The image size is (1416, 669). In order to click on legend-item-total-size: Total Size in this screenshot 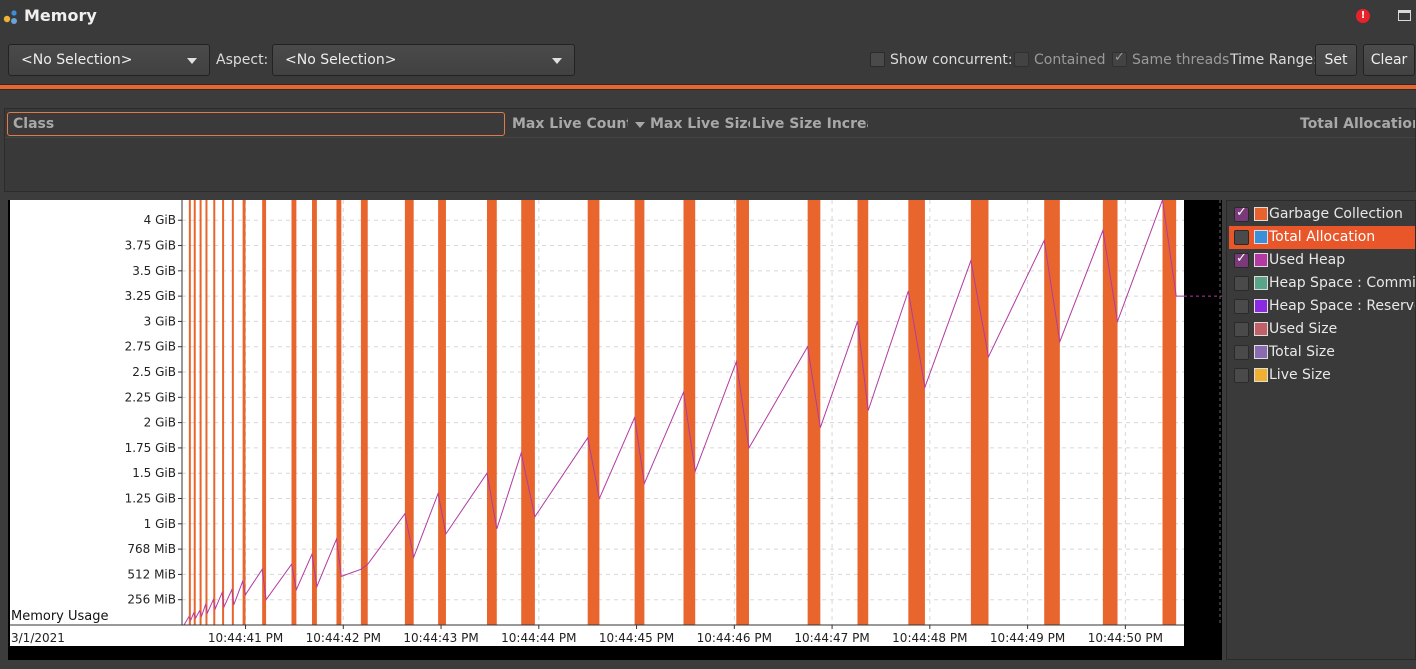, I will do `click(1322, 352)`.